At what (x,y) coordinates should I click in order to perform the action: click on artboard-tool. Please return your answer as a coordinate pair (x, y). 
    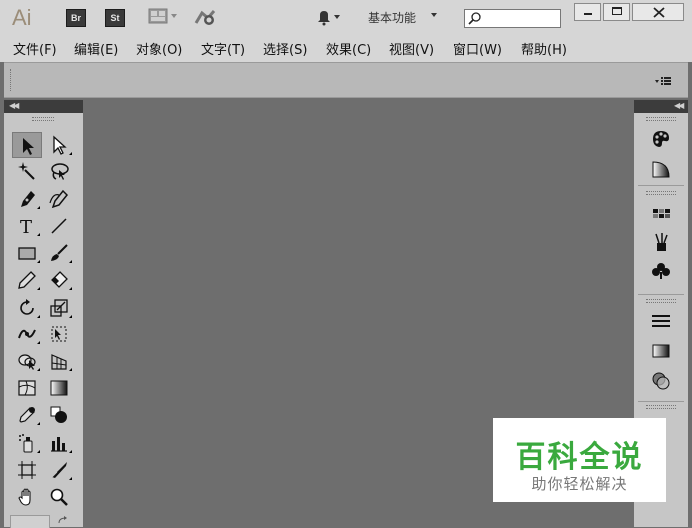
    Looking at the image, I should click on (27, 470).